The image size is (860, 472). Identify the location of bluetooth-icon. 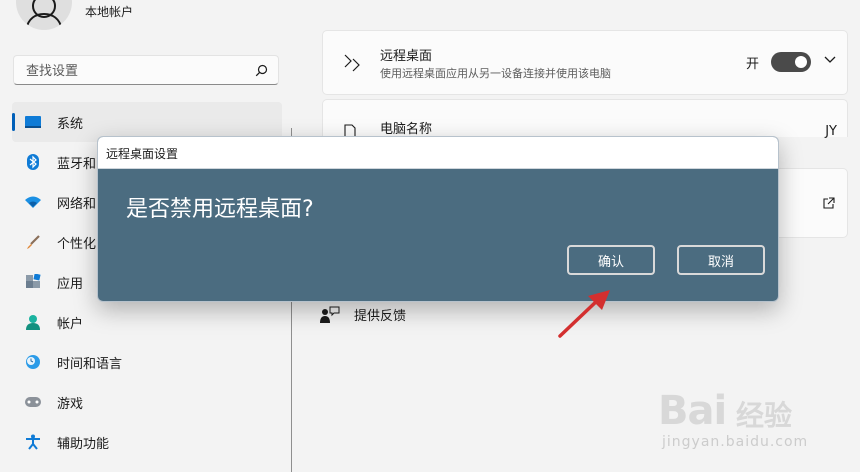
(33, 162).